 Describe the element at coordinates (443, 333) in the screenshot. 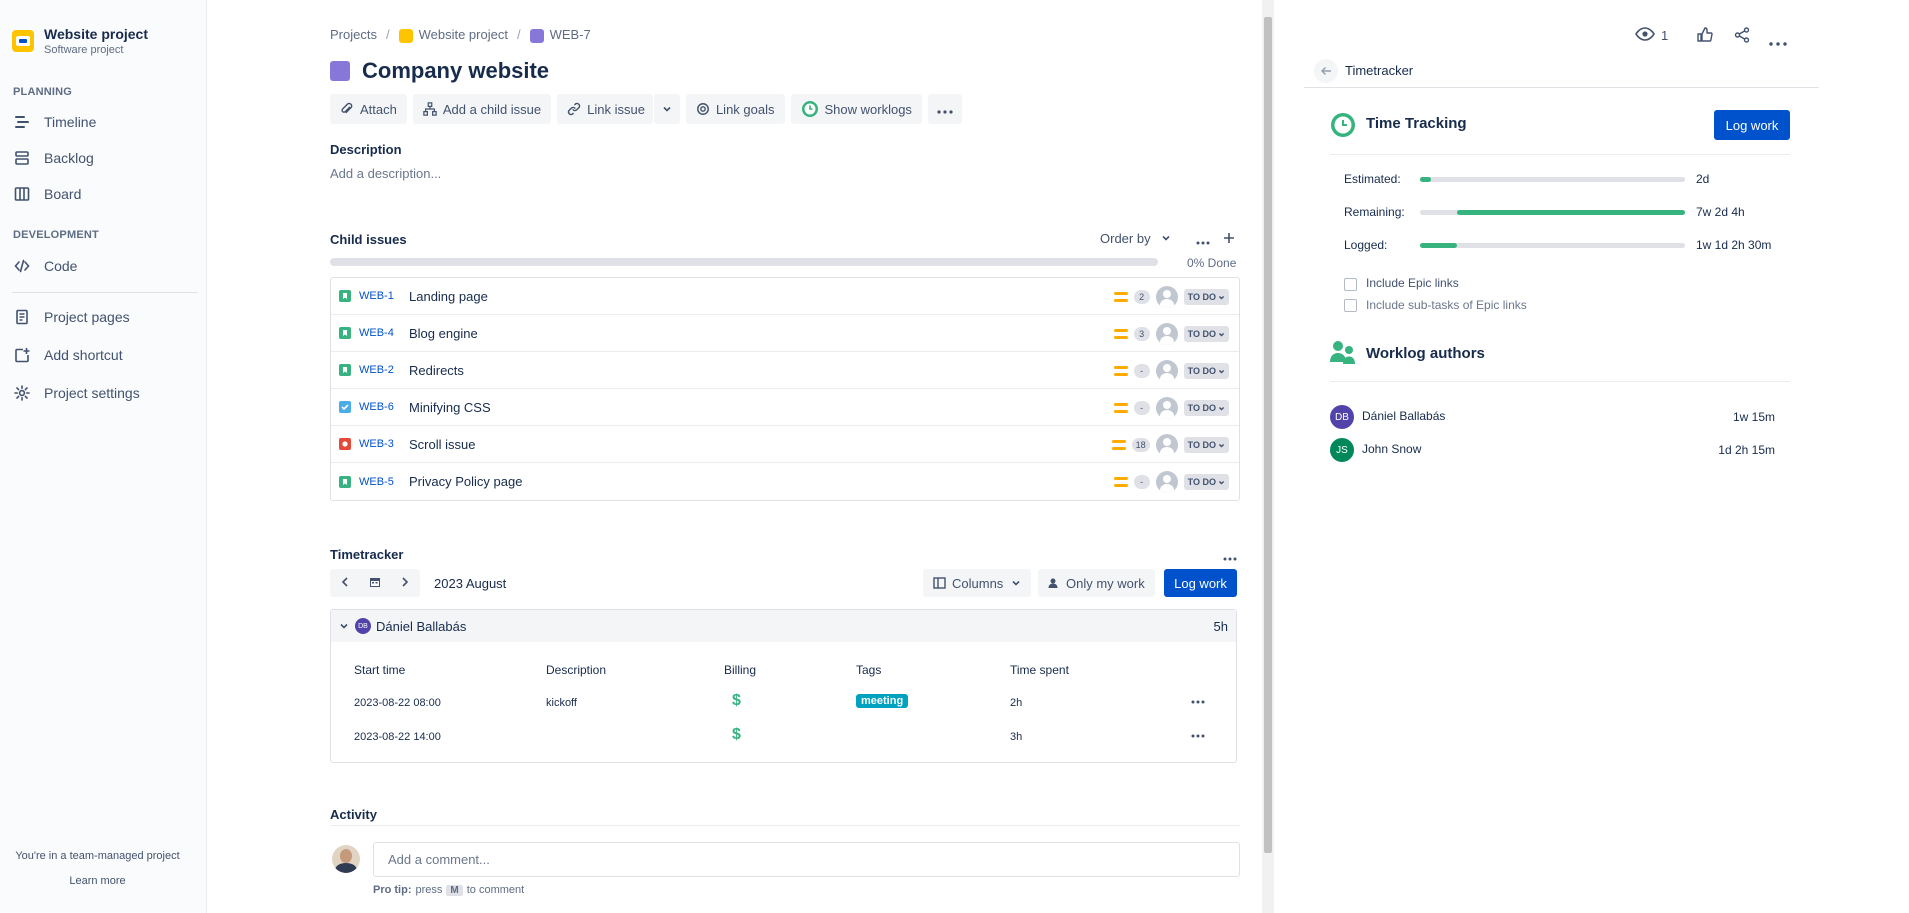

I see `child-issue-summary: Blog engine` at that location.